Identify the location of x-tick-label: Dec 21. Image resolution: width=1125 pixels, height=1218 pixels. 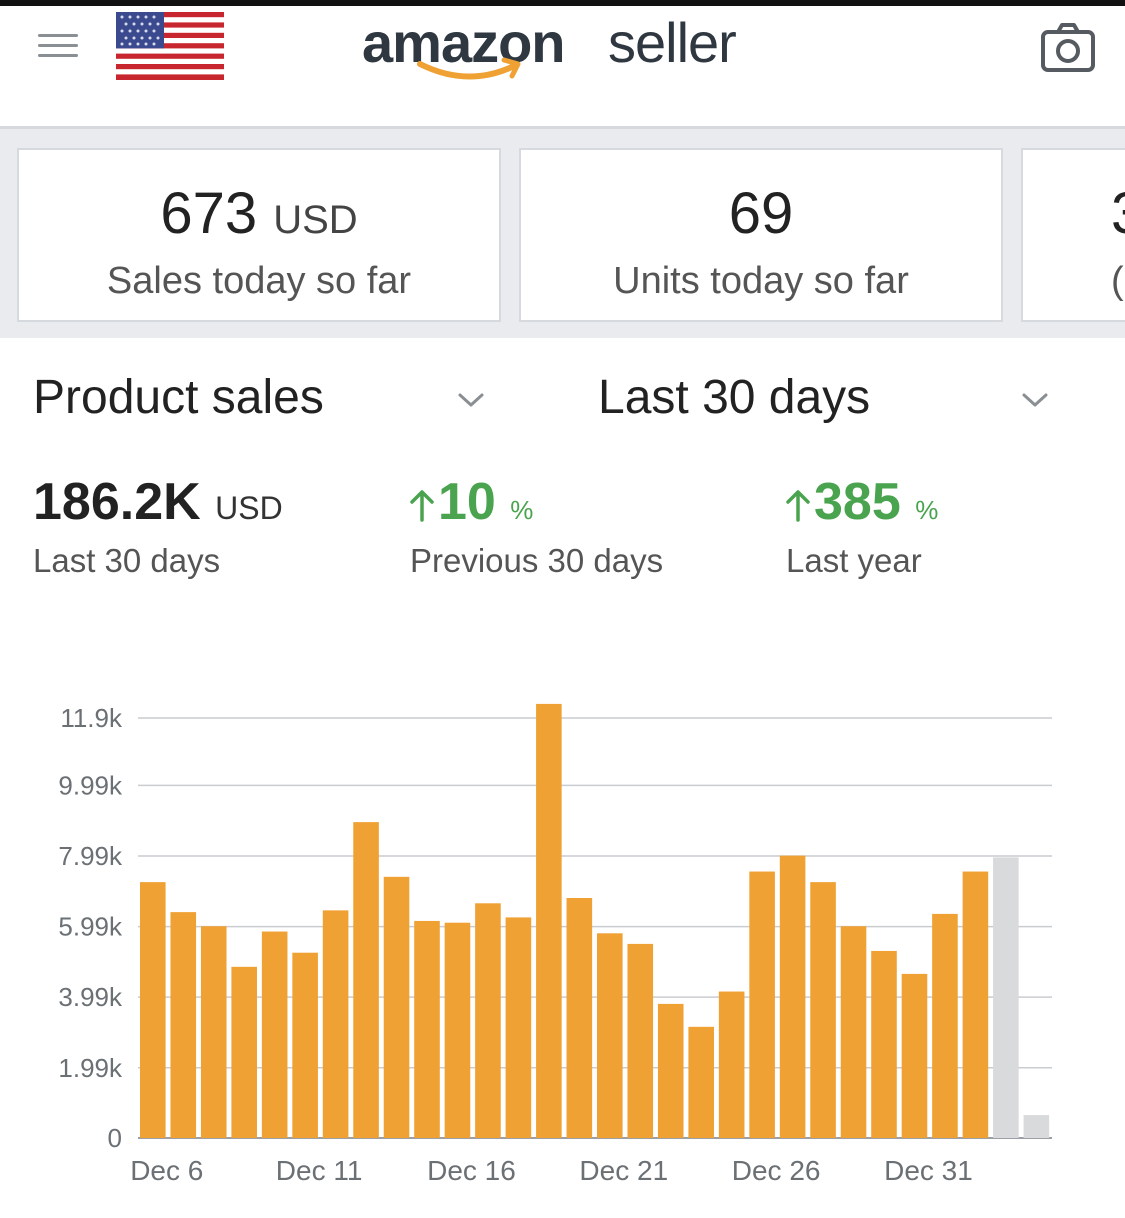
(623, 1170).